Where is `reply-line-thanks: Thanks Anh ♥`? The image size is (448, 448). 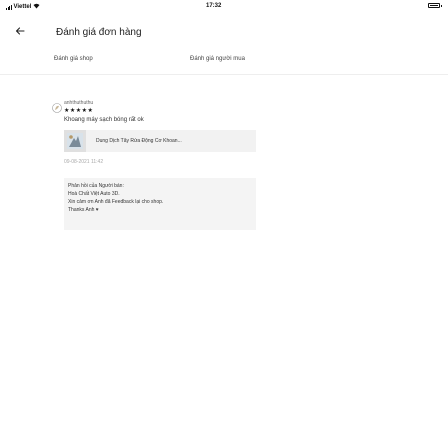 reply-line-thanks: Thanks Anh ♥ is located at coordinates (160, 210).